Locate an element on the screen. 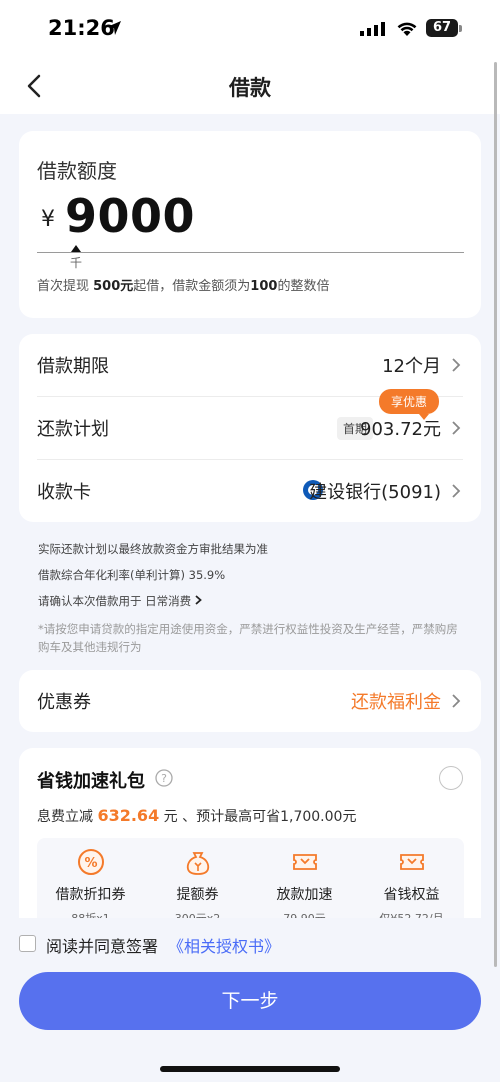  unit-hint: 千 is located at coordinates (76, 263).